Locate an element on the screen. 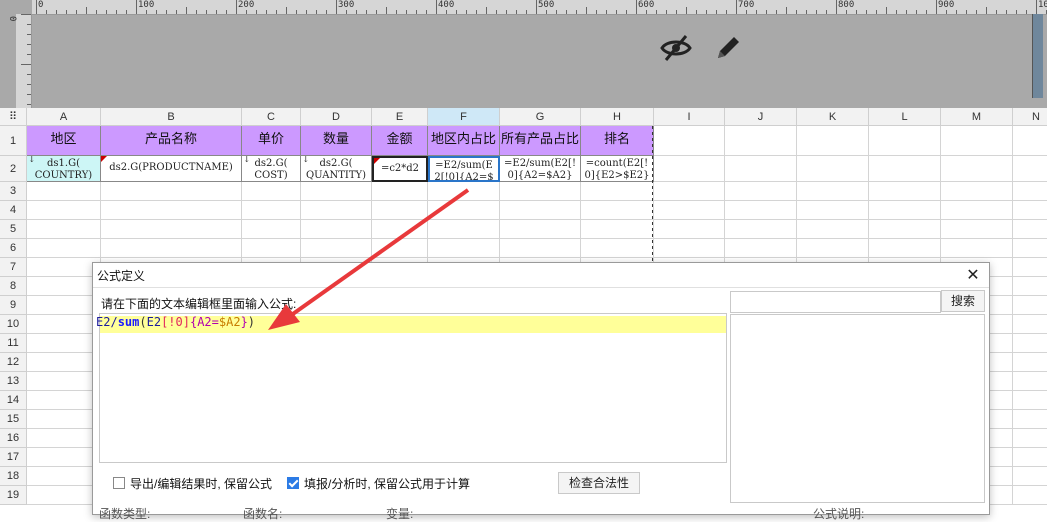  row-header: 8 is located at coordinates (13, 286).